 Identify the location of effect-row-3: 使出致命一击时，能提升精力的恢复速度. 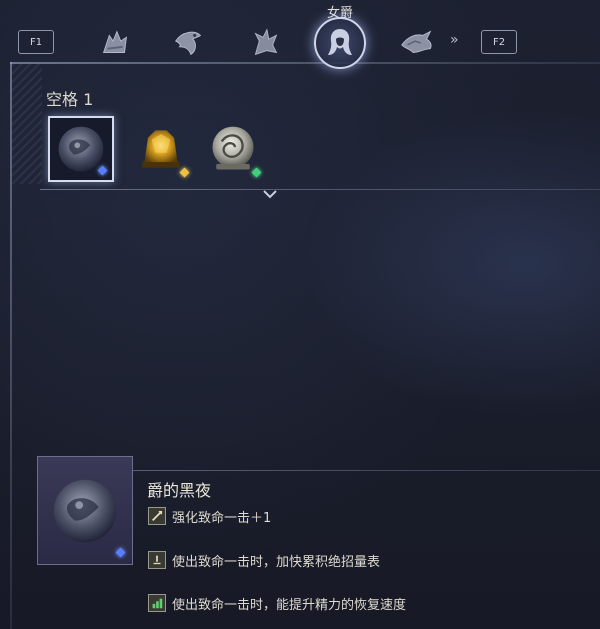
(277, 603).